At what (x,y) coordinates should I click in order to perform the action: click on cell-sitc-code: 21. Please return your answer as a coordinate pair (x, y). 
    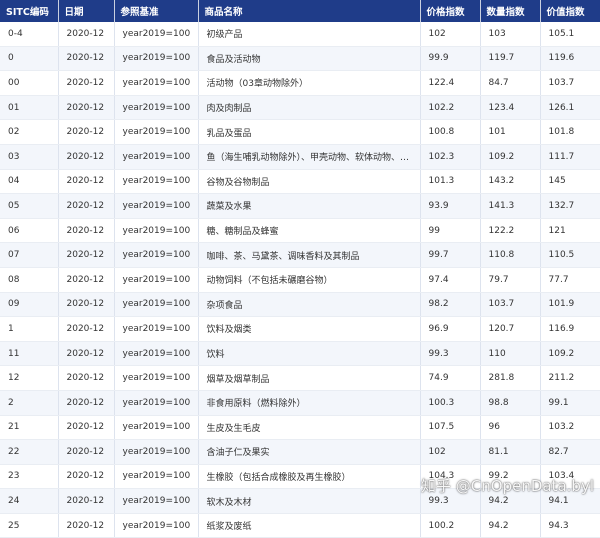
    Looking at the image, I should click on (29, 428).